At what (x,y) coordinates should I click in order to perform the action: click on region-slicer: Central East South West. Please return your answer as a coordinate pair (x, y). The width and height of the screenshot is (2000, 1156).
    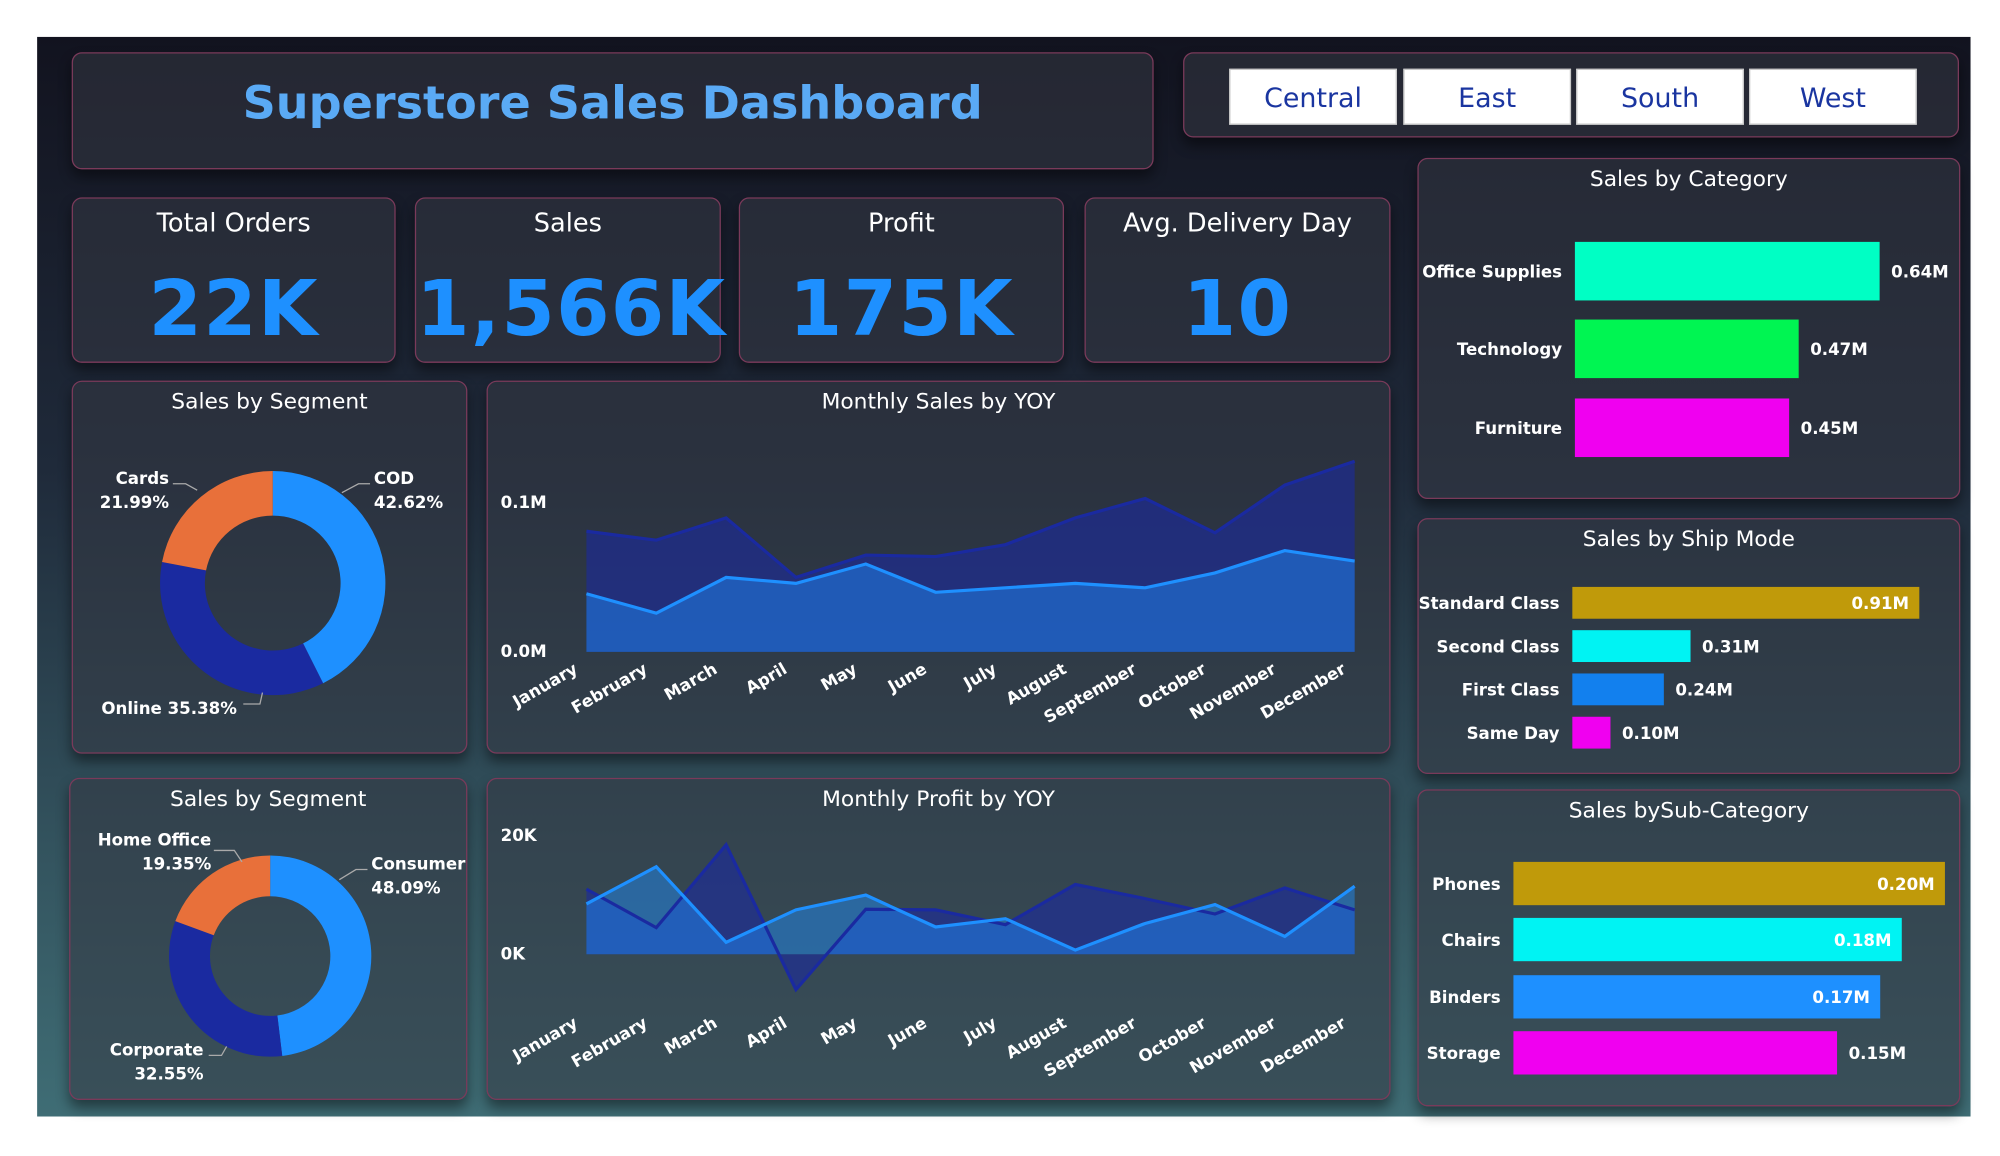
    Looking at the image, I should click on (1571, 95).